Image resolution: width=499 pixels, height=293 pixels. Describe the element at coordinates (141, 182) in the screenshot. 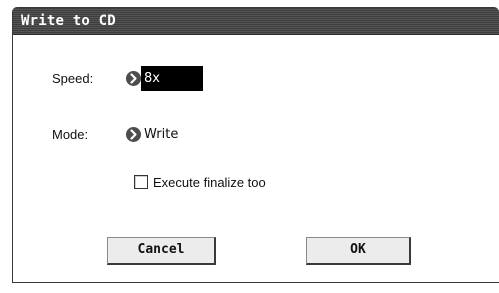

I see `execute-finalize-checkbox` at that location.